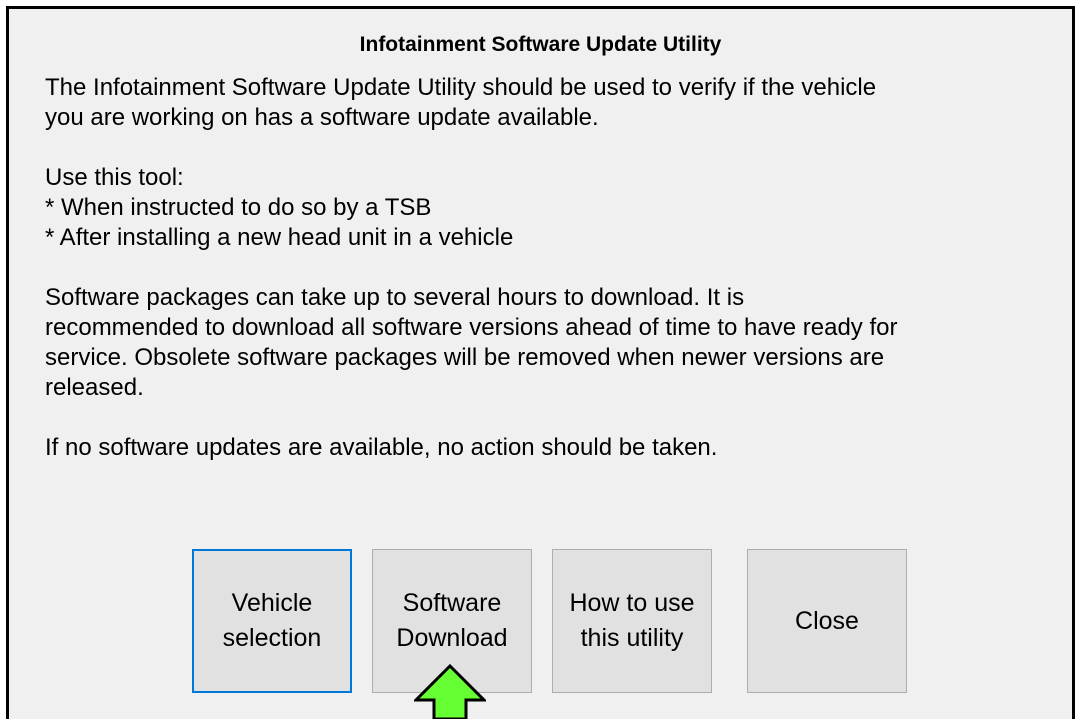  I want to click on how-to-use-button: How to use this utility, so click(632, 621).